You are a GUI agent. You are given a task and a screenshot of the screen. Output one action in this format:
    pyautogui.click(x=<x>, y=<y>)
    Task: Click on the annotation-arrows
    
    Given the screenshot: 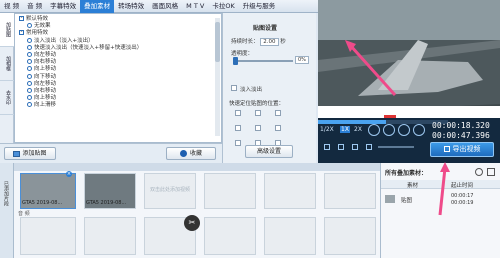 What is the action you would take?
    pyautogui.click(x=397, y=128)
    